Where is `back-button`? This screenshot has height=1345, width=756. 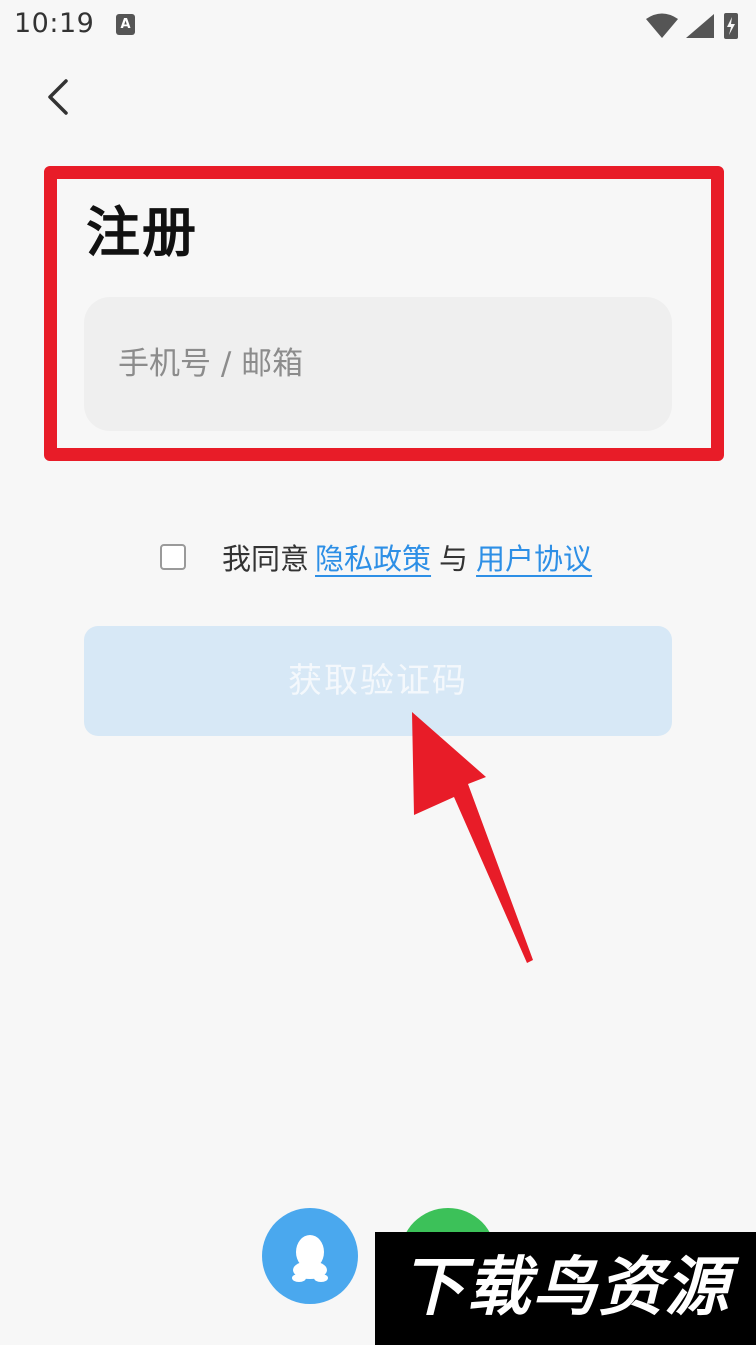 back-button is located at coordinates (61, 97).